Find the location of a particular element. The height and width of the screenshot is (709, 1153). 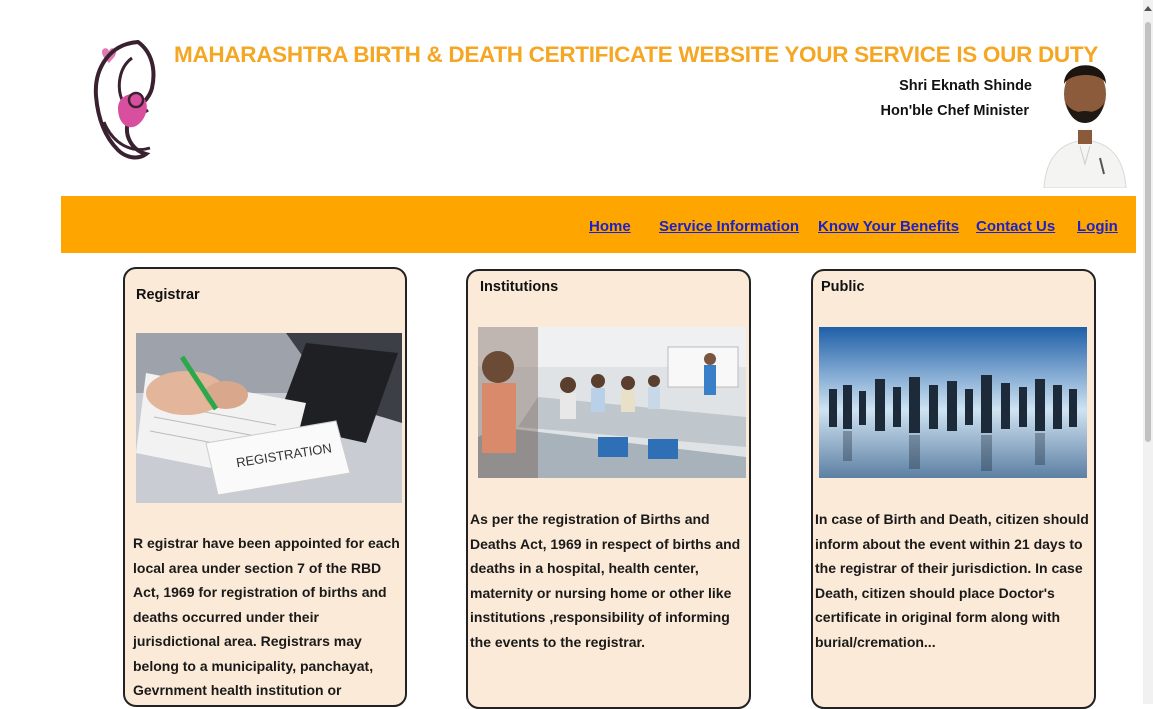

scrollbar-thumb is located at coordinates (1148, 232).